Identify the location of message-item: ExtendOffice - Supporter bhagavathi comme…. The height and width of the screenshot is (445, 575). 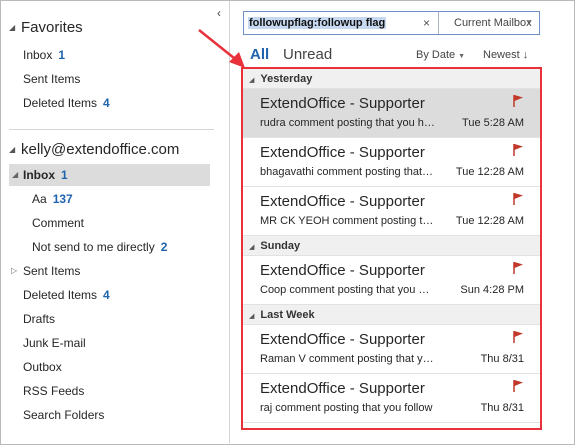
(391, 162).